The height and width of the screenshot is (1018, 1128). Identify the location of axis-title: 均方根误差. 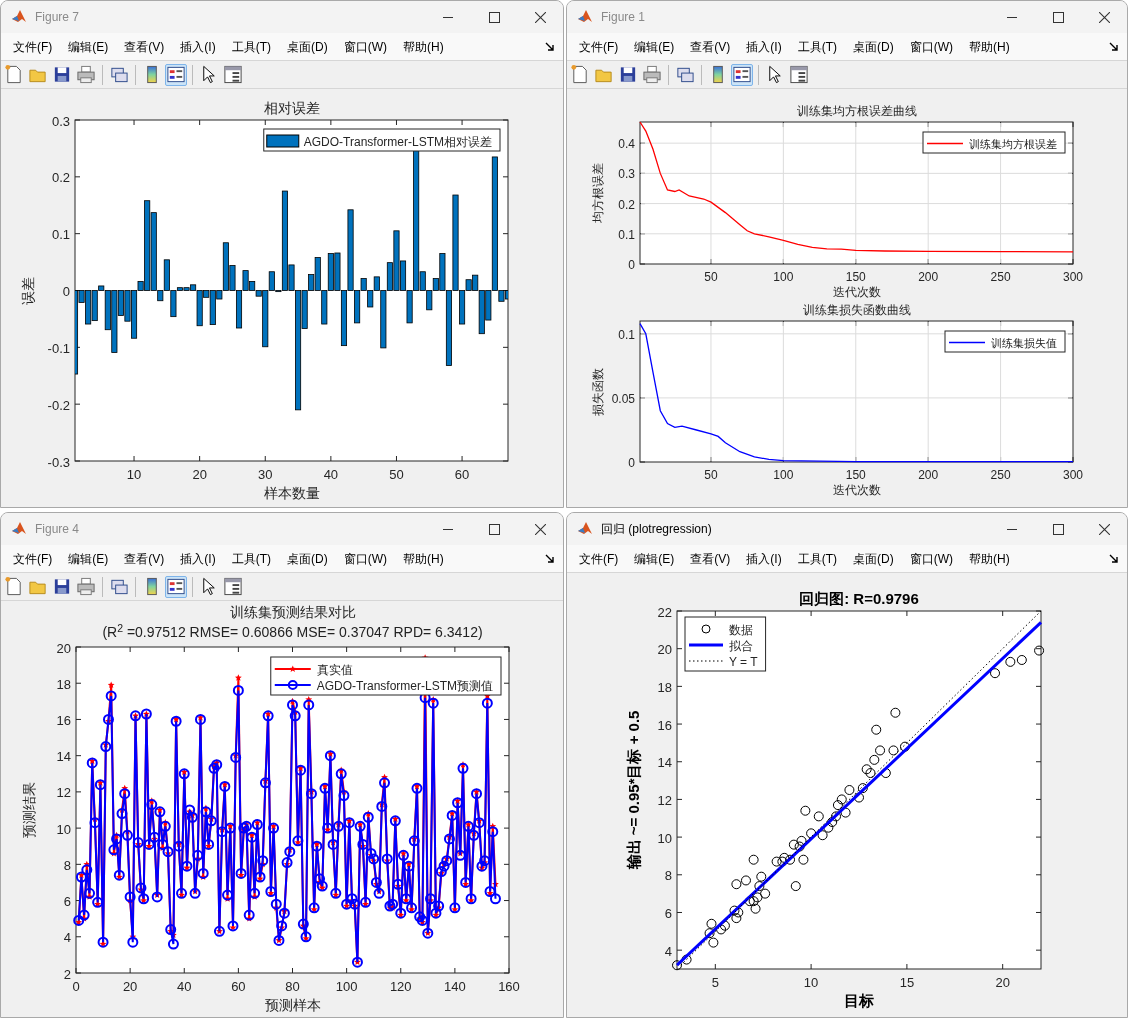
(598, 193).